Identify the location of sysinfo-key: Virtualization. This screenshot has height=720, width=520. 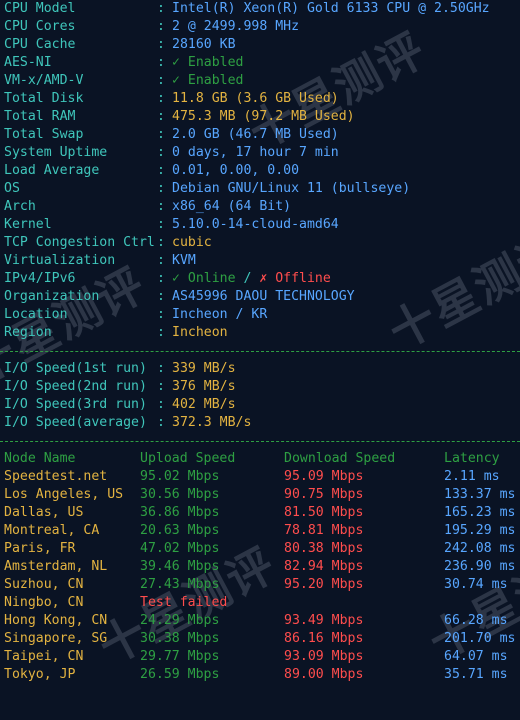
(60, 260).